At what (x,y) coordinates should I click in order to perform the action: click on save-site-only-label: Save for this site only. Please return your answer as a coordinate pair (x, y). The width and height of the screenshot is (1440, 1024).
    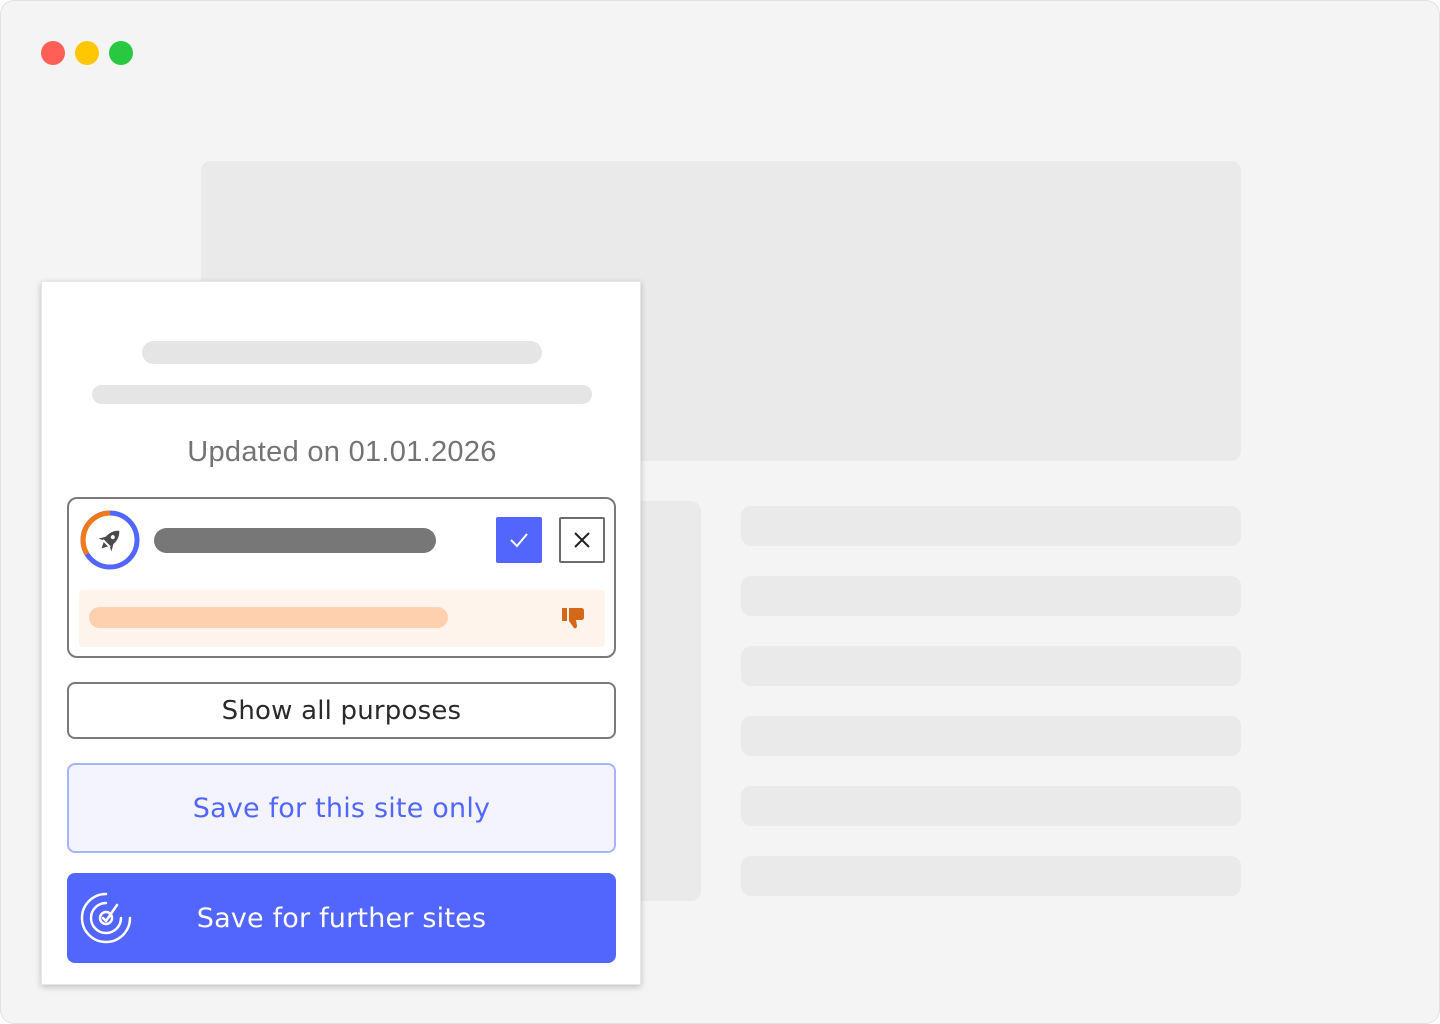
    Looking at the image, I should click on (341, 808).